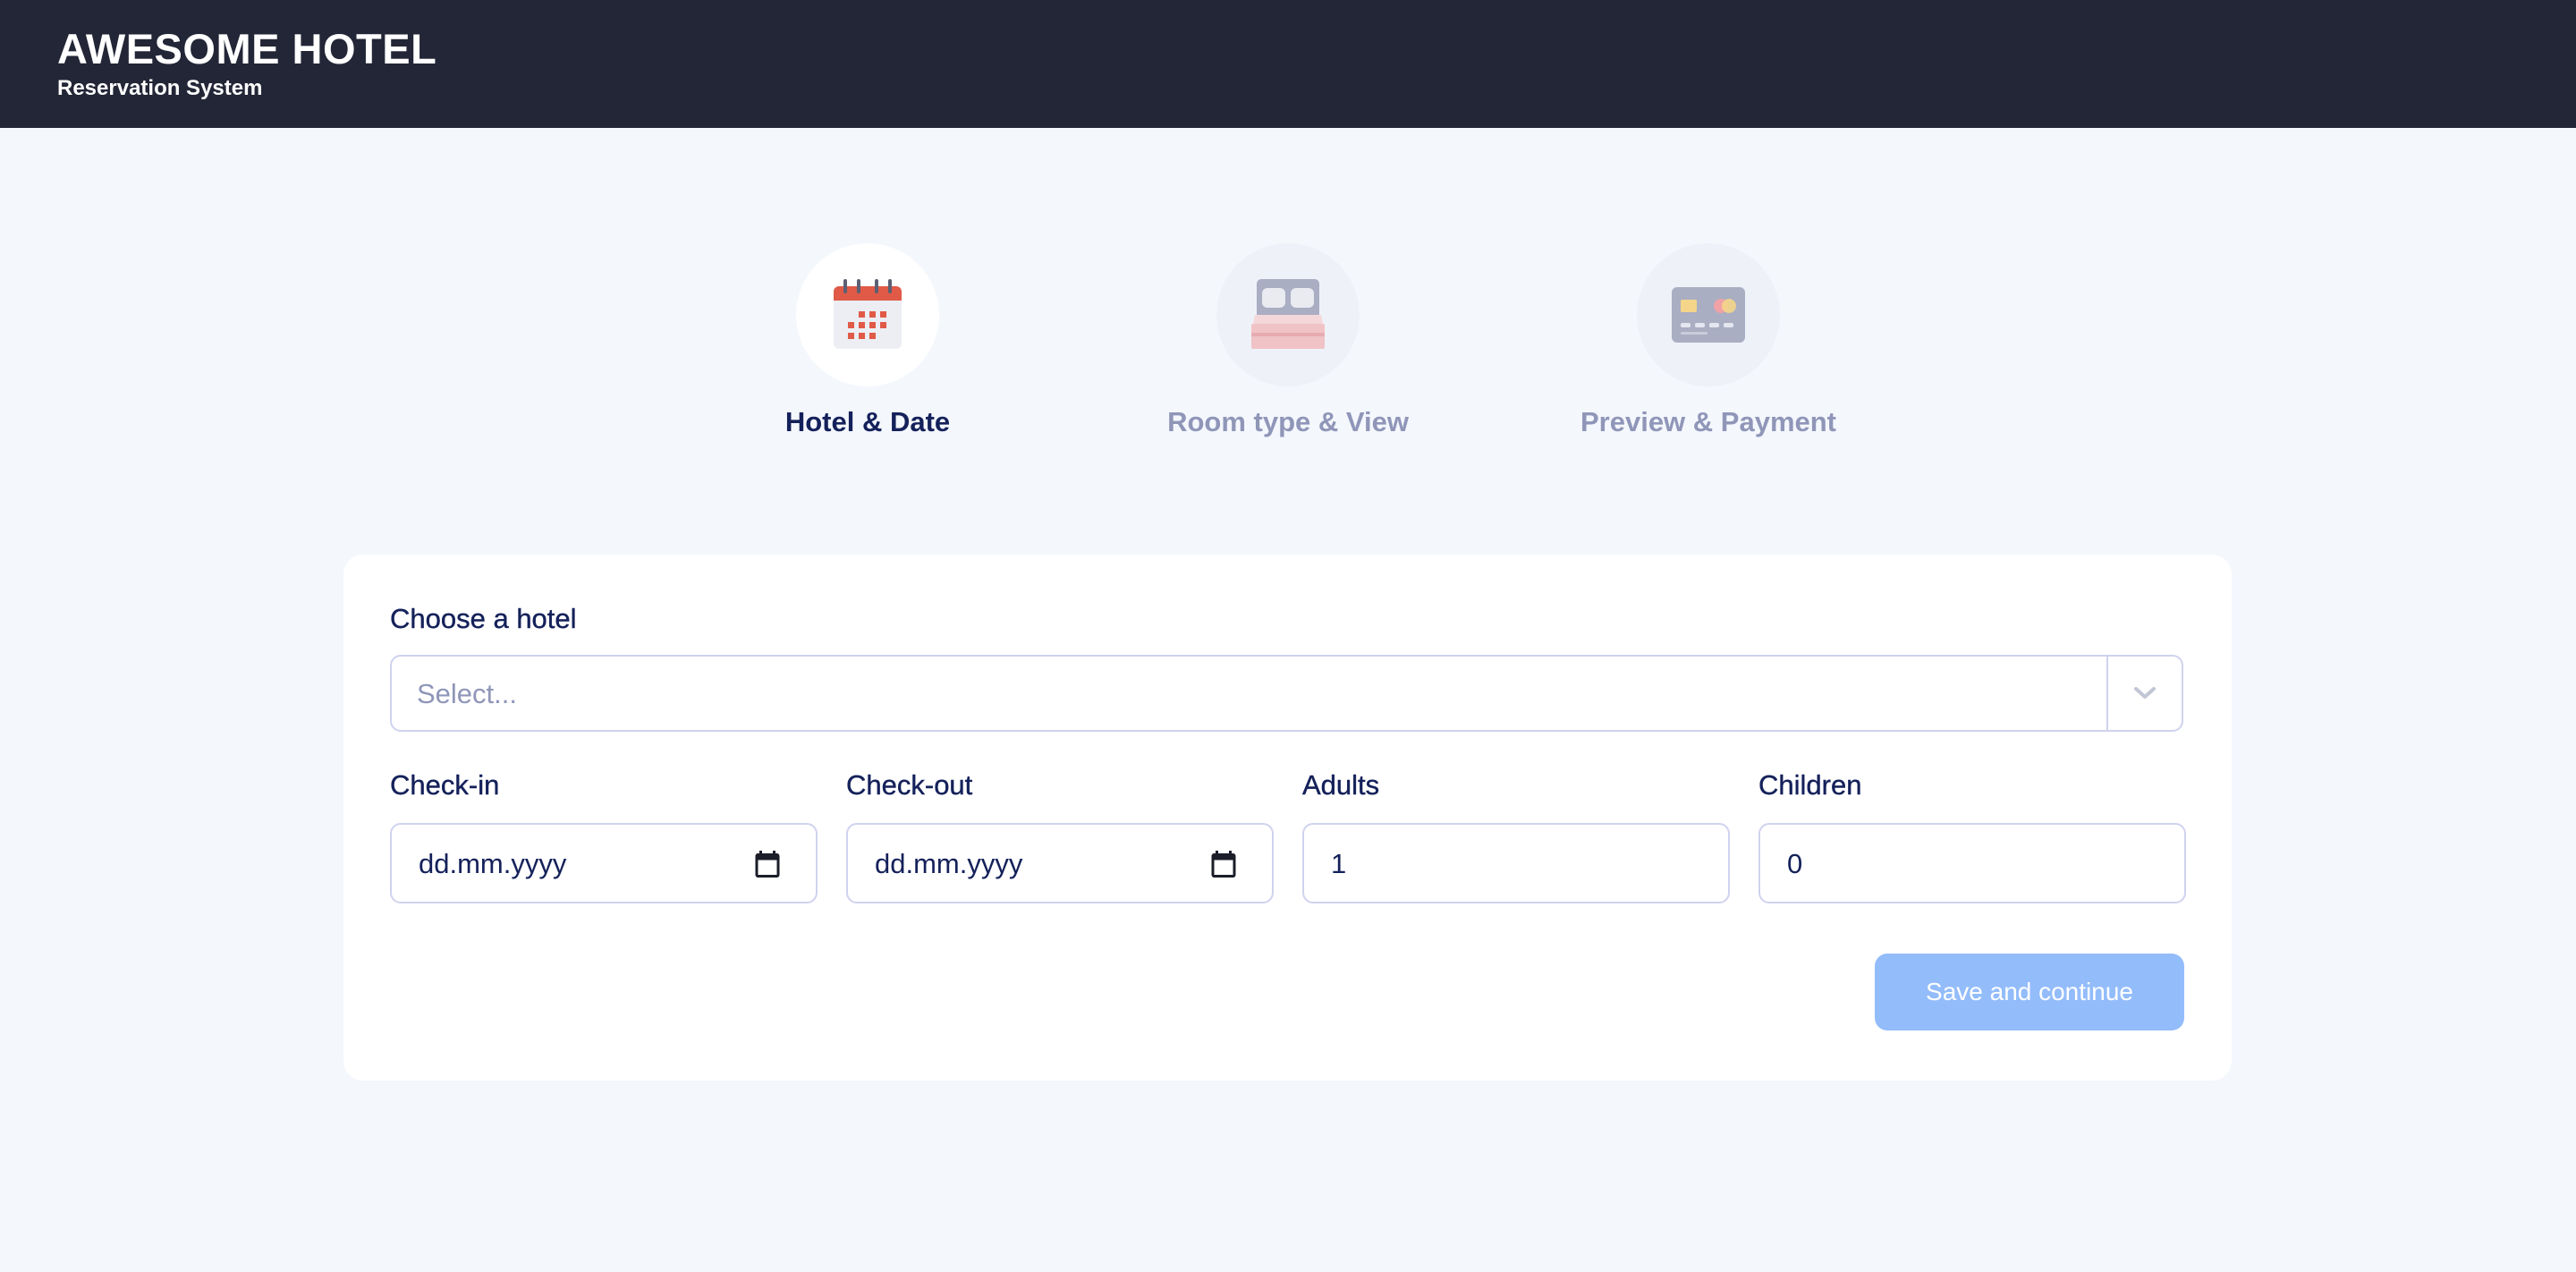 This screenshot has height=1272, width=2576. Describe the element at coordinates (1708, 421) in the screenshot. I see `step-preview-payment-label: Preview & Payment` at that location.